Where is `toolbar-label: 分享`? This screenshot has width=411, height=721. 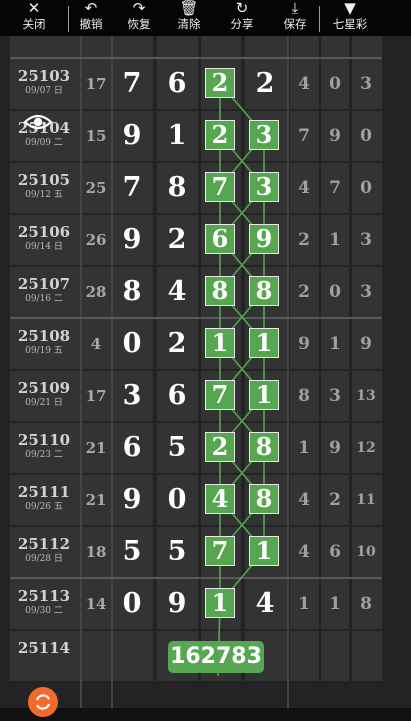
toolbar-label: 分享 is located at coordinates (242, 24).